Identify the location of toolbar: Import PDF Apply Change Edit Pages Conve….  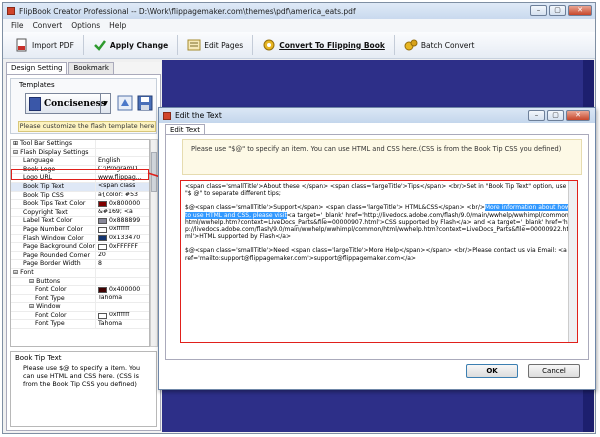
(299, 45).